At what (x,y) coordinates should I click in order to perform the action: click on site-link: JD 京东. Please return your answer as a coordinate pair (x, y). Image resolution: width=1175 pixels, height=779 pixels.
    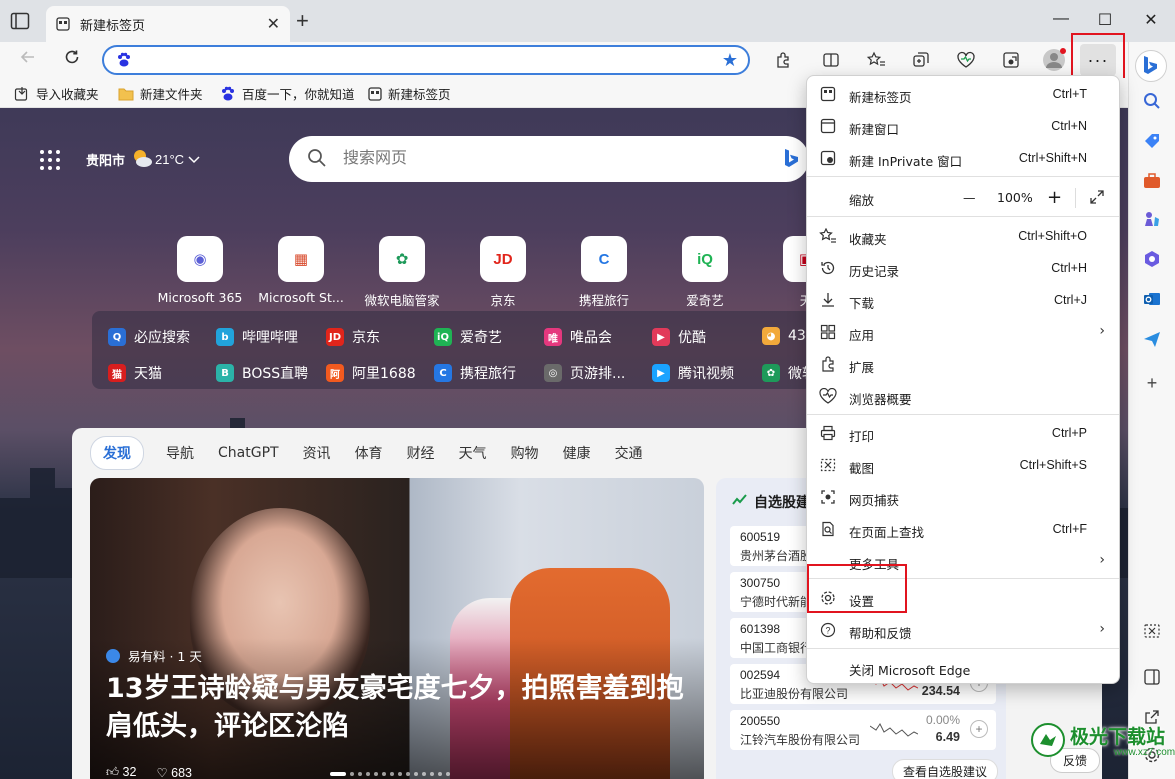
    Looking at the image, I should click on (353, 337).